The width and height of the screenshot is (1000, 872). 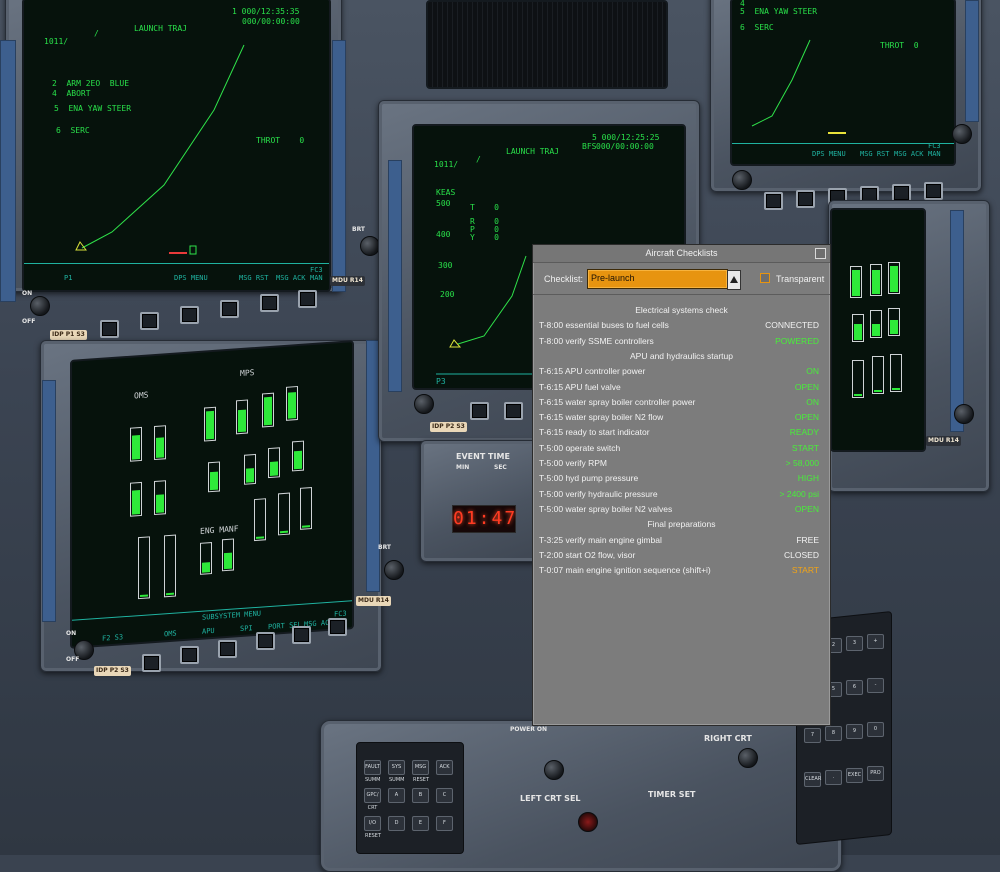 What do you see at coordinates (833, 777) in the screenshot?
I see `keypad-key: .` at bounding box center [833, 777].